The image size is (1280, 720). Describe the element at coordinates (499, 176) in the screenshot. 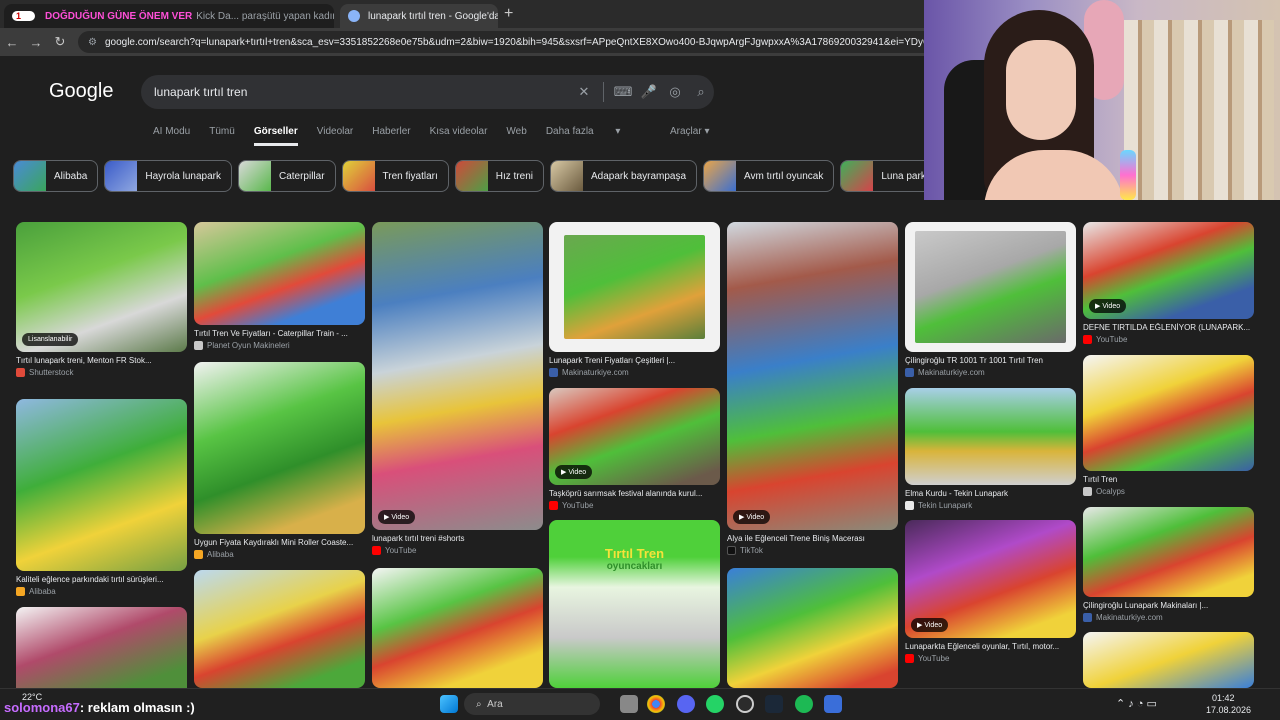

I see `chip: Hız treni` at that location.